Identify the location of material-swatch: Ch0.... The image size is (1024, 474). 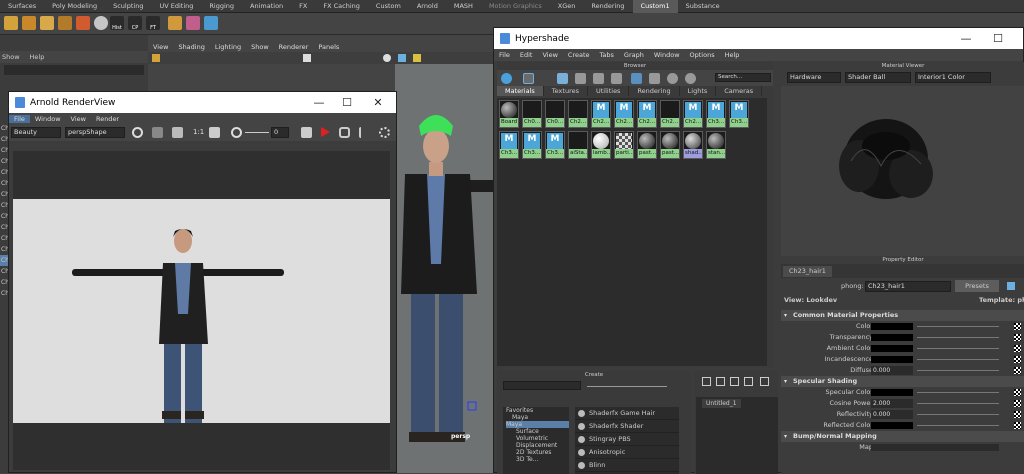
(532, 114).